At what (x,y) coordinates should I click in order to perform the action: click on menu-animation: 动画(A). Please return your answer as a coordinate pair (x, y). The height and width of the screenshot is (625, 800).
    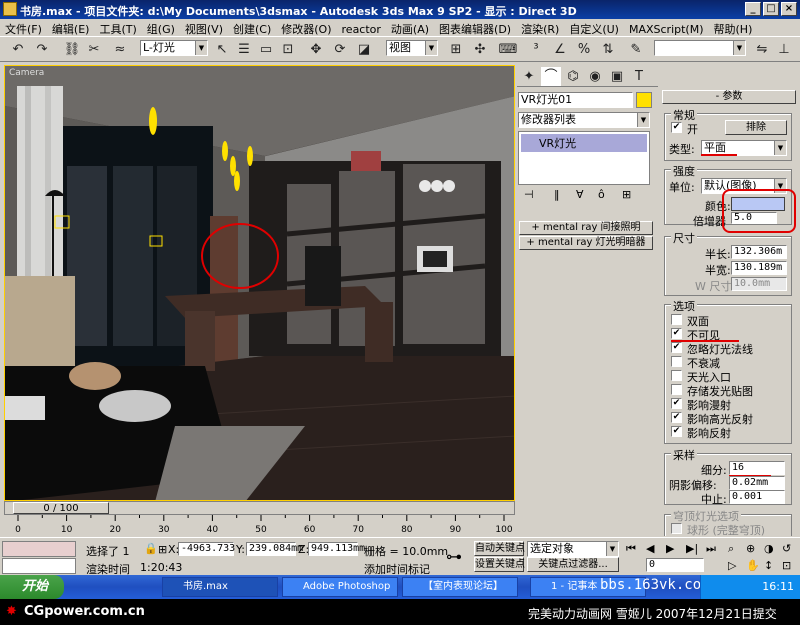
    Looking at the image, I should click on (410, 28).